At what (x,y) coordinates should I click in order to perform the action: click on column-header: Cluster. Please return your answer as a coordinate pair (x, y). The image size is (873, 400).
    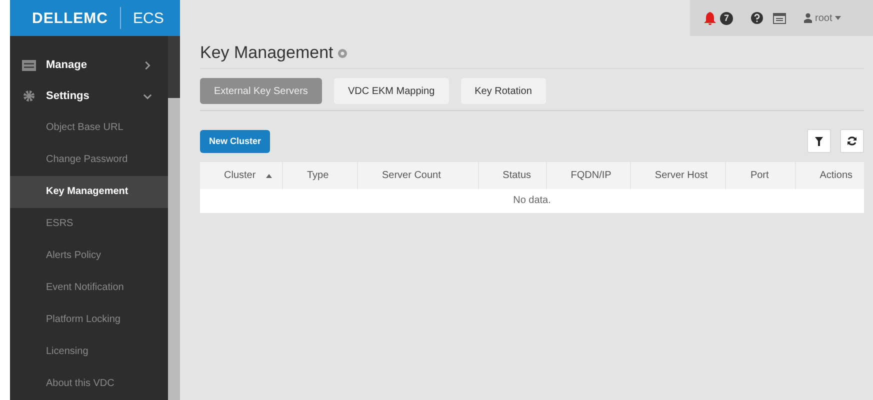
    Looking at the image, I should click on (241, 175).